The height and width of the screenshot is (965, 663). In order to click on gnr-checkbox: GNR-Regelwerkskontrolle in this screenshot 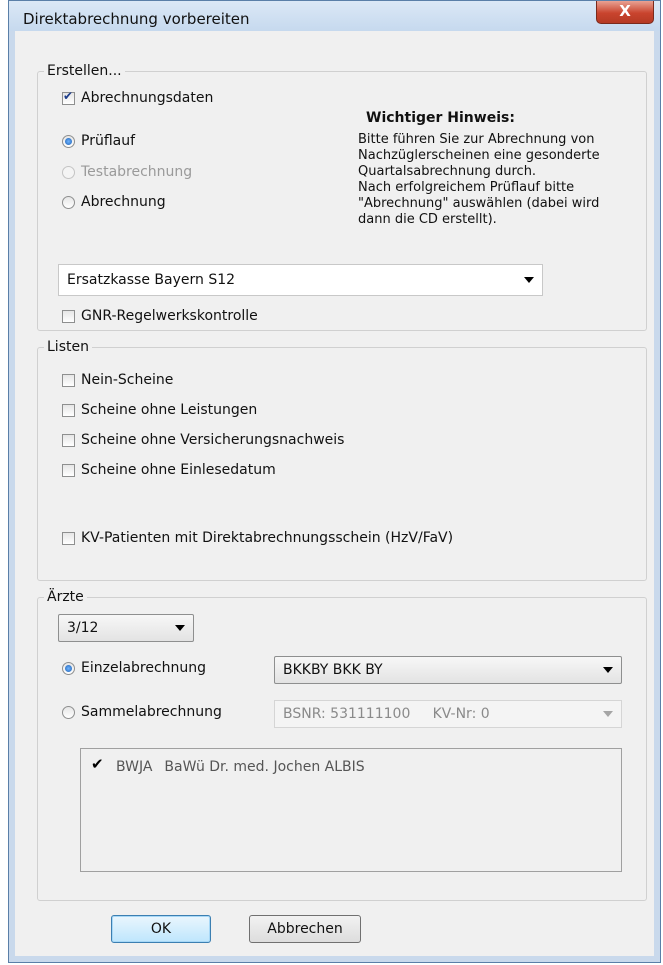, I will do `click(160, 316)`.